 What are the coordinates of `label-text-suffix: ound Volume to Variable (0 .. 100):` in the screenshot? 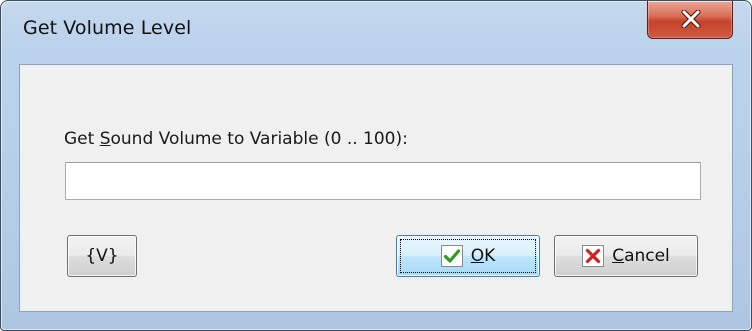 It's located at (259, 139).